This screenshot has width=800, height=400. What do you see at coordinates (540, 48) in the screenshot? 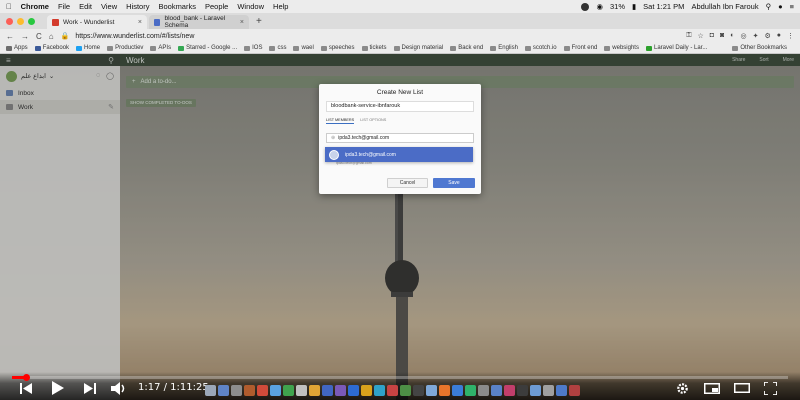
I see `bookmark-folder: scotch.io` at bounding box center [540, 48].